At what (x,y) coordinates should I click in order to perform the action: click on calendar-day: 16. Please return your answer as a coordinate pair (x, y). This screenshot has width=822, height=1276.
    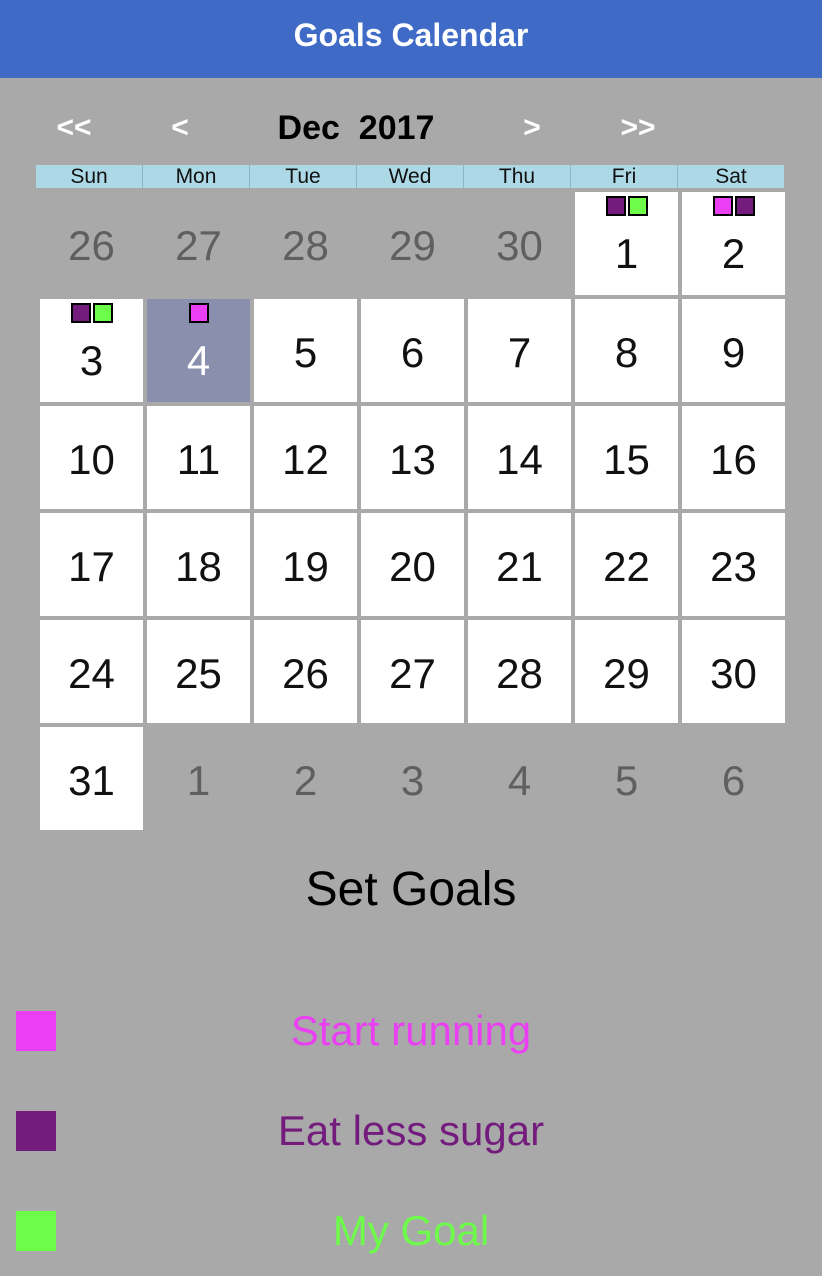
    Looking at the image, I should click on (733, 457).